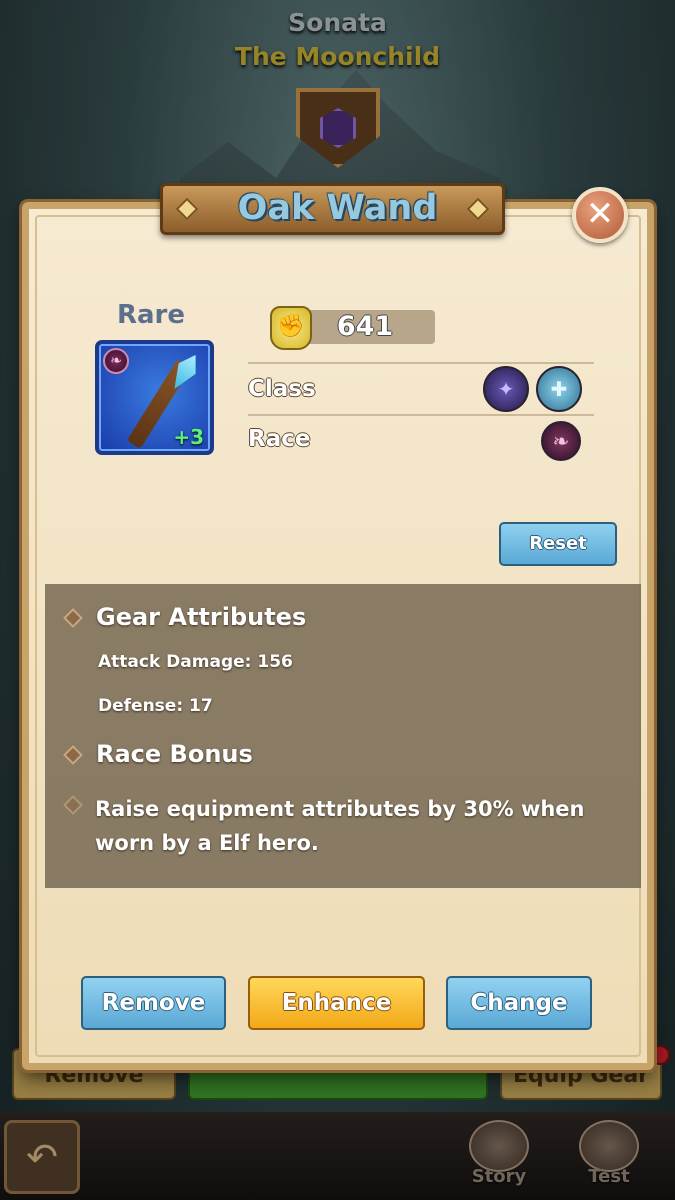 The height and width of the screenshot is (1200, 675). What do you see at coordinates (365, 326) in the screenshot?
I see `power-value: 641` at bounding box center [365, 326].